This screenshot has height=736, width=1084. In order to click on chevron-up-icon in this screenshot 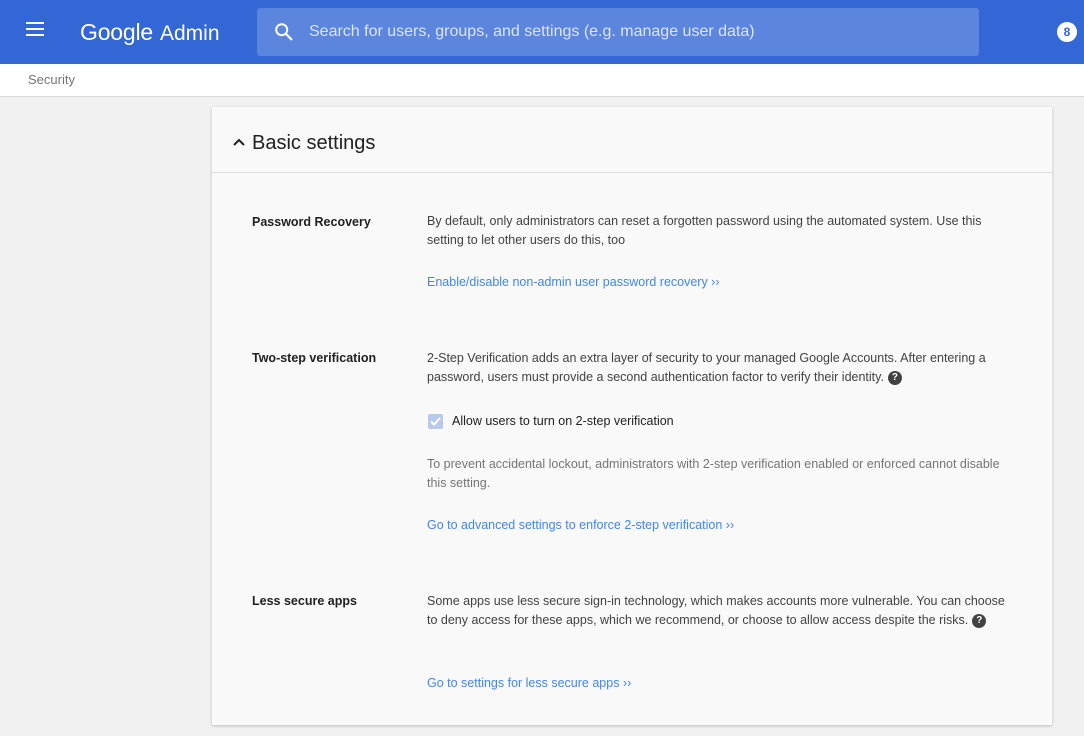, I will do `click(239, 142)`.